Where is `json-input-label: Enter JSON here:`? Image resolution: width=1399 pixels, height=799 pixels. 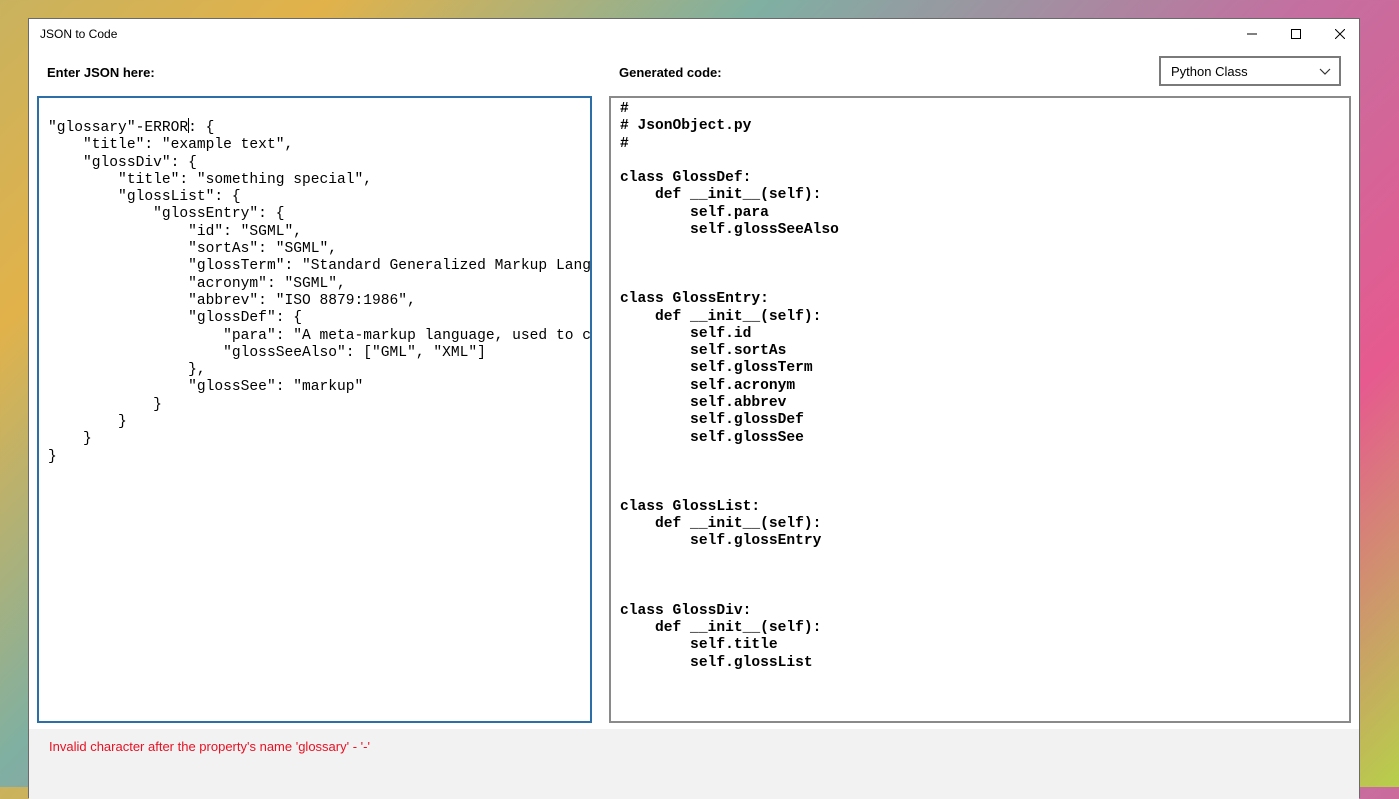
json-input-label: Enter JSON here: is located at coordinates (101, 72).